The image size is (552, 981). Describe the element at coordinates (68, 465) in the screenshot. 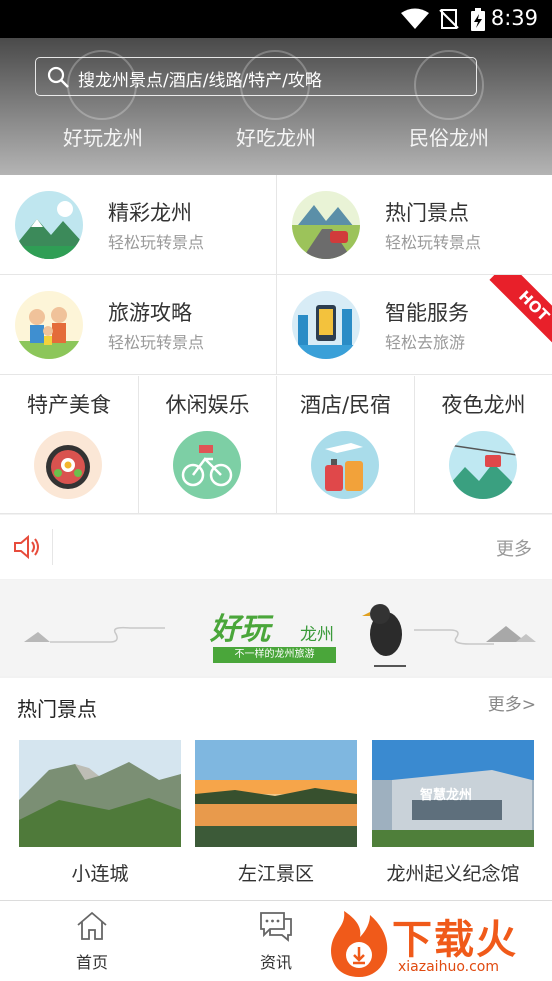

I see `food-bowl-icon` at that location.